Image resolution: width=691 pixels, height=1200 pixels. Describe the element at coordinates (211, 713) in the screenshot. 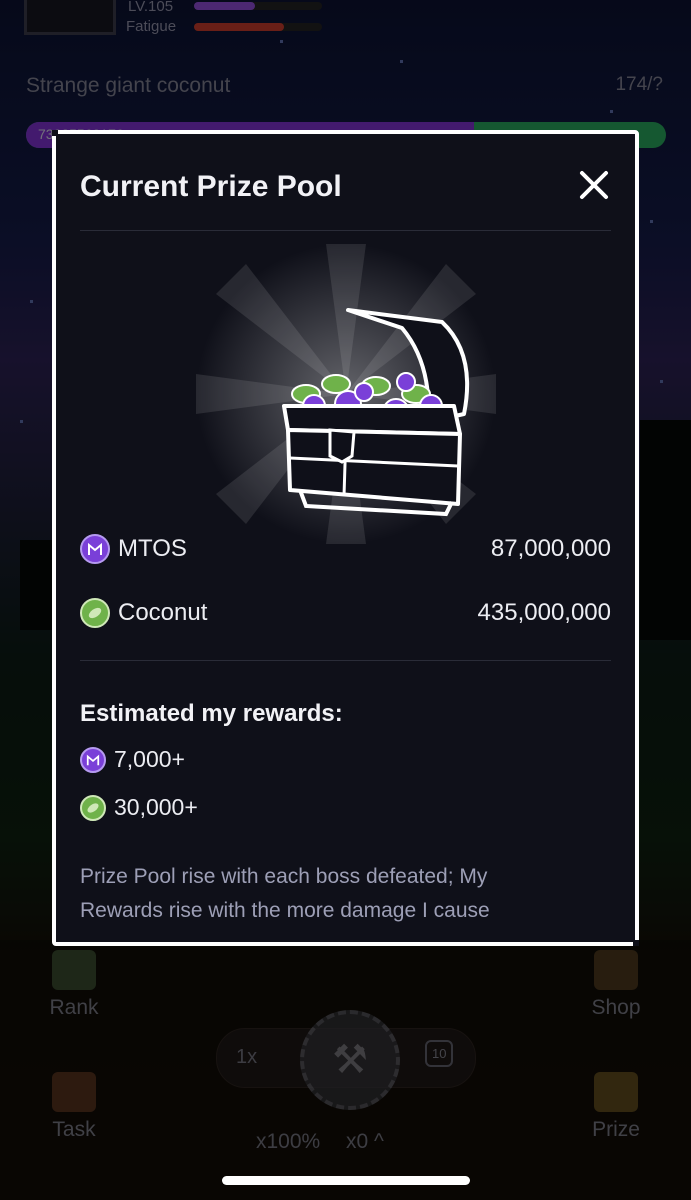

I see `estimate-title: Estimated my rewards:` at that location.